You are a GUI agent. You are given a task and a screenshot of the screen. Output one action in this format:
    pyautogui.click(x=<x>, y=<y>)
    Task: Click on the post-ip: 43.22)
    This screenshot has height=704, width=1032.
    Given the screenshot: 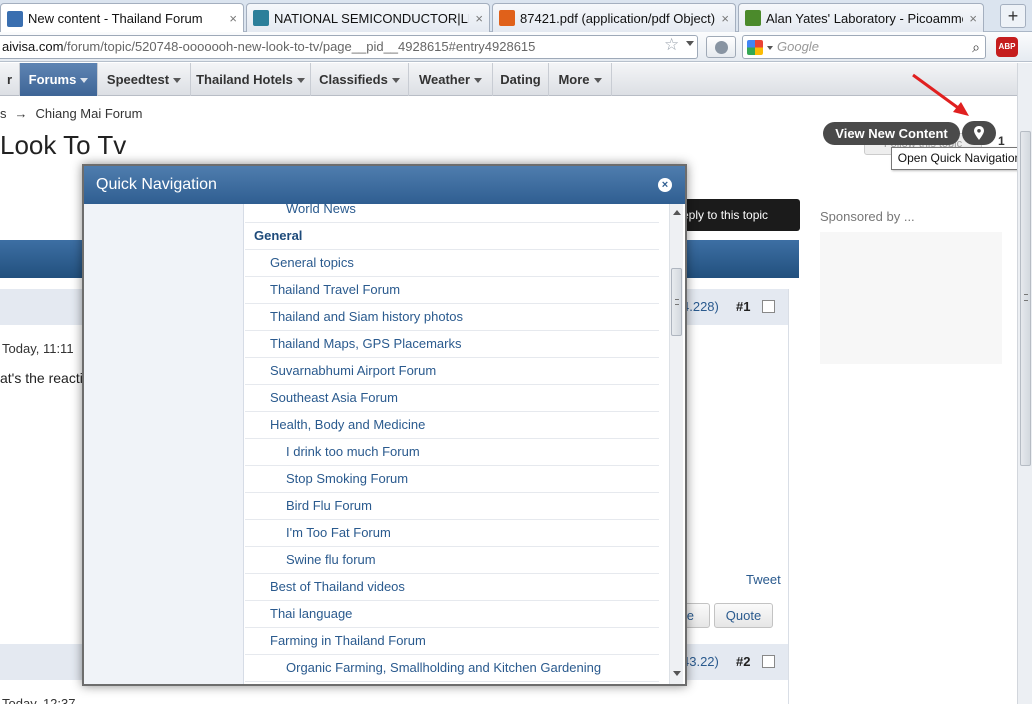 What is the action you would take?
    pyautogui.click(x=700, y=661)
    